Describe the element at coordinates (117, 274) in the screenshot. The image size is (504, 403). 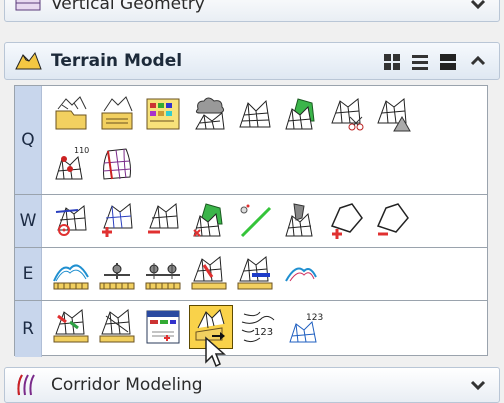
I see `analyze-point-icon` at that location.